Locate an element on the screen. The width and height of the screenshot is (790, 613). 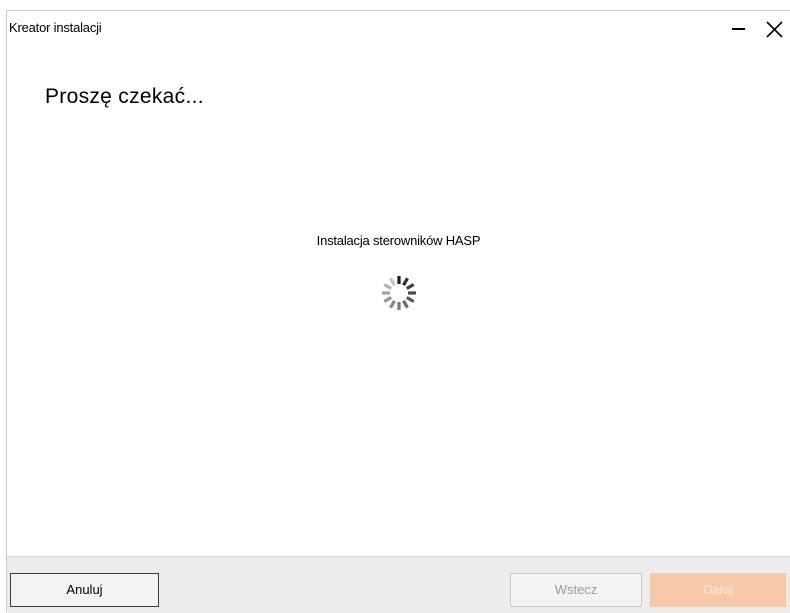
minimize-icon is located at coordinates (738, 29).